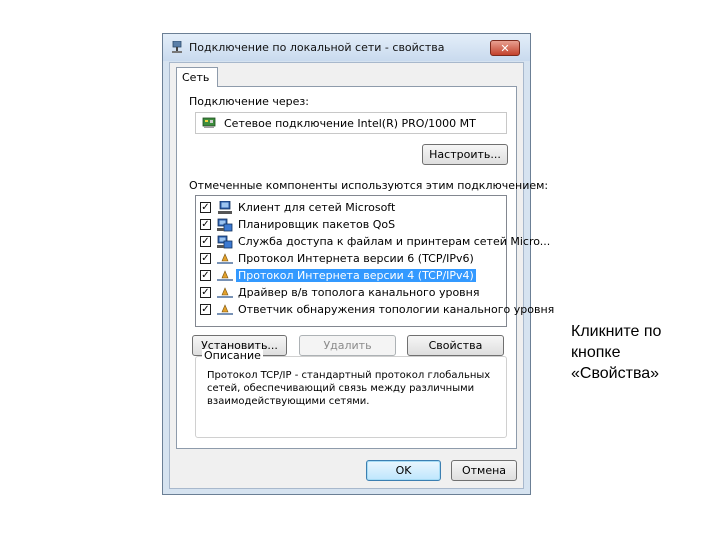 The width and height of the screenshot is (720, 540). I want to click on list-item-label: Драйвер в/в тополога канального уровня, so click(359, 292).